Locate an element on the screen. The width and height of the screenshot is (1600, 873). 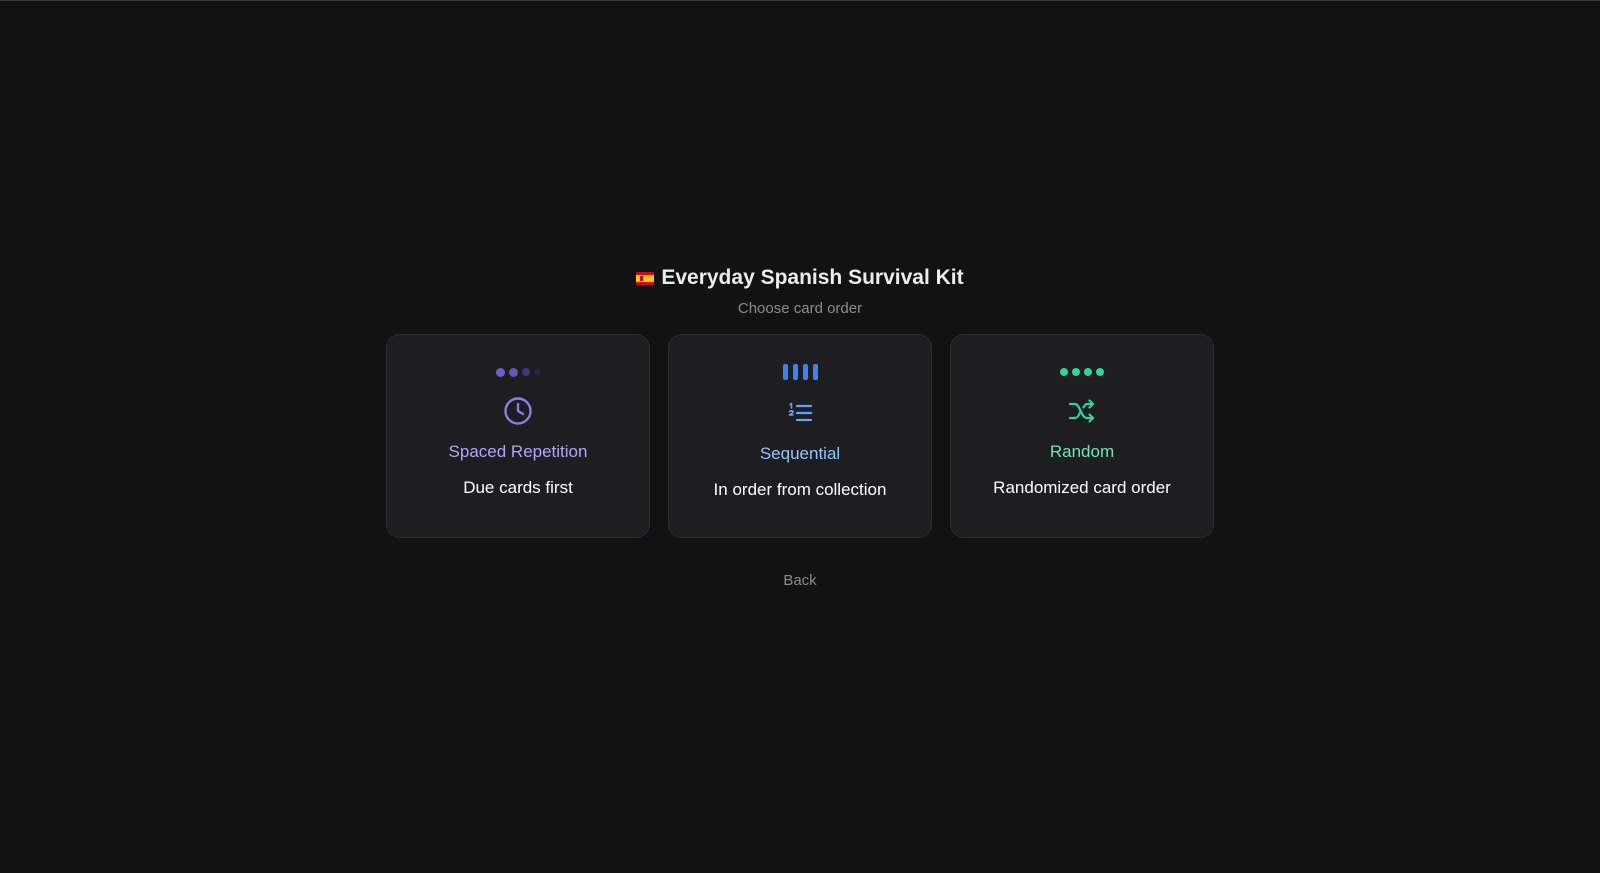
window-top-border is located at coordinates (800, 0).